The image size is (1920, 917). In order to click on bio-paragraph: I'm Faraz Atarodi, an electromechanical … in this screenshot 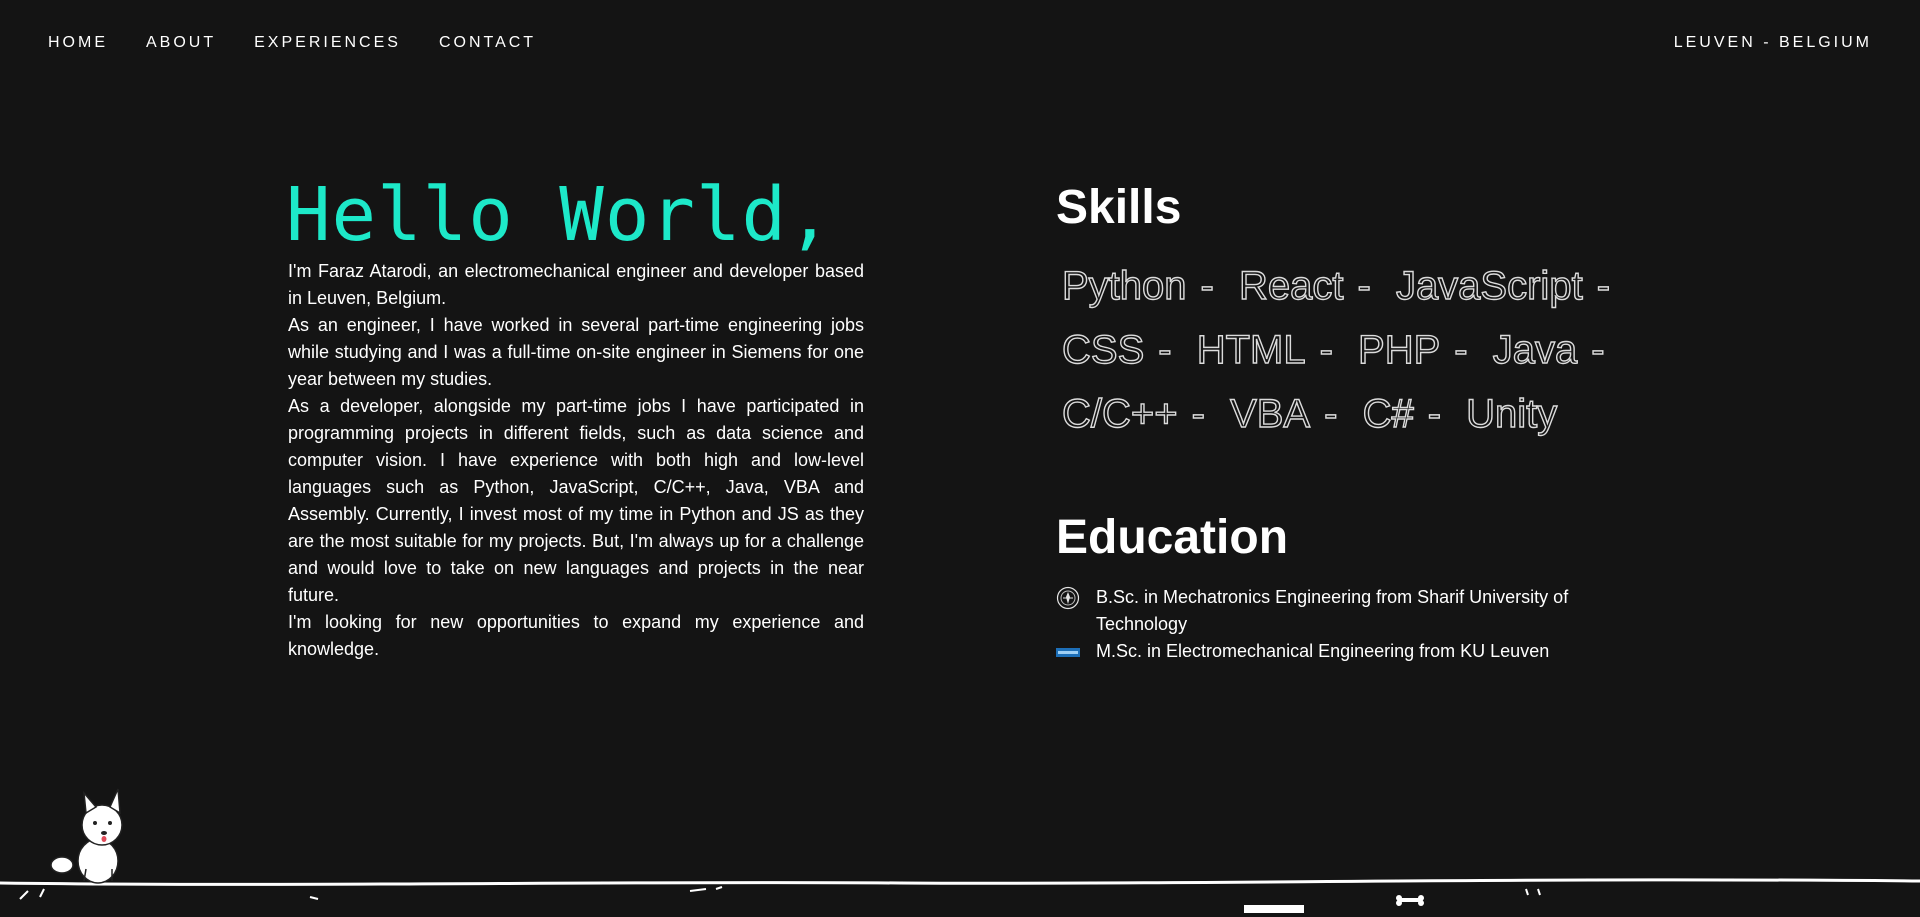, I will do `click(576, 284)`.